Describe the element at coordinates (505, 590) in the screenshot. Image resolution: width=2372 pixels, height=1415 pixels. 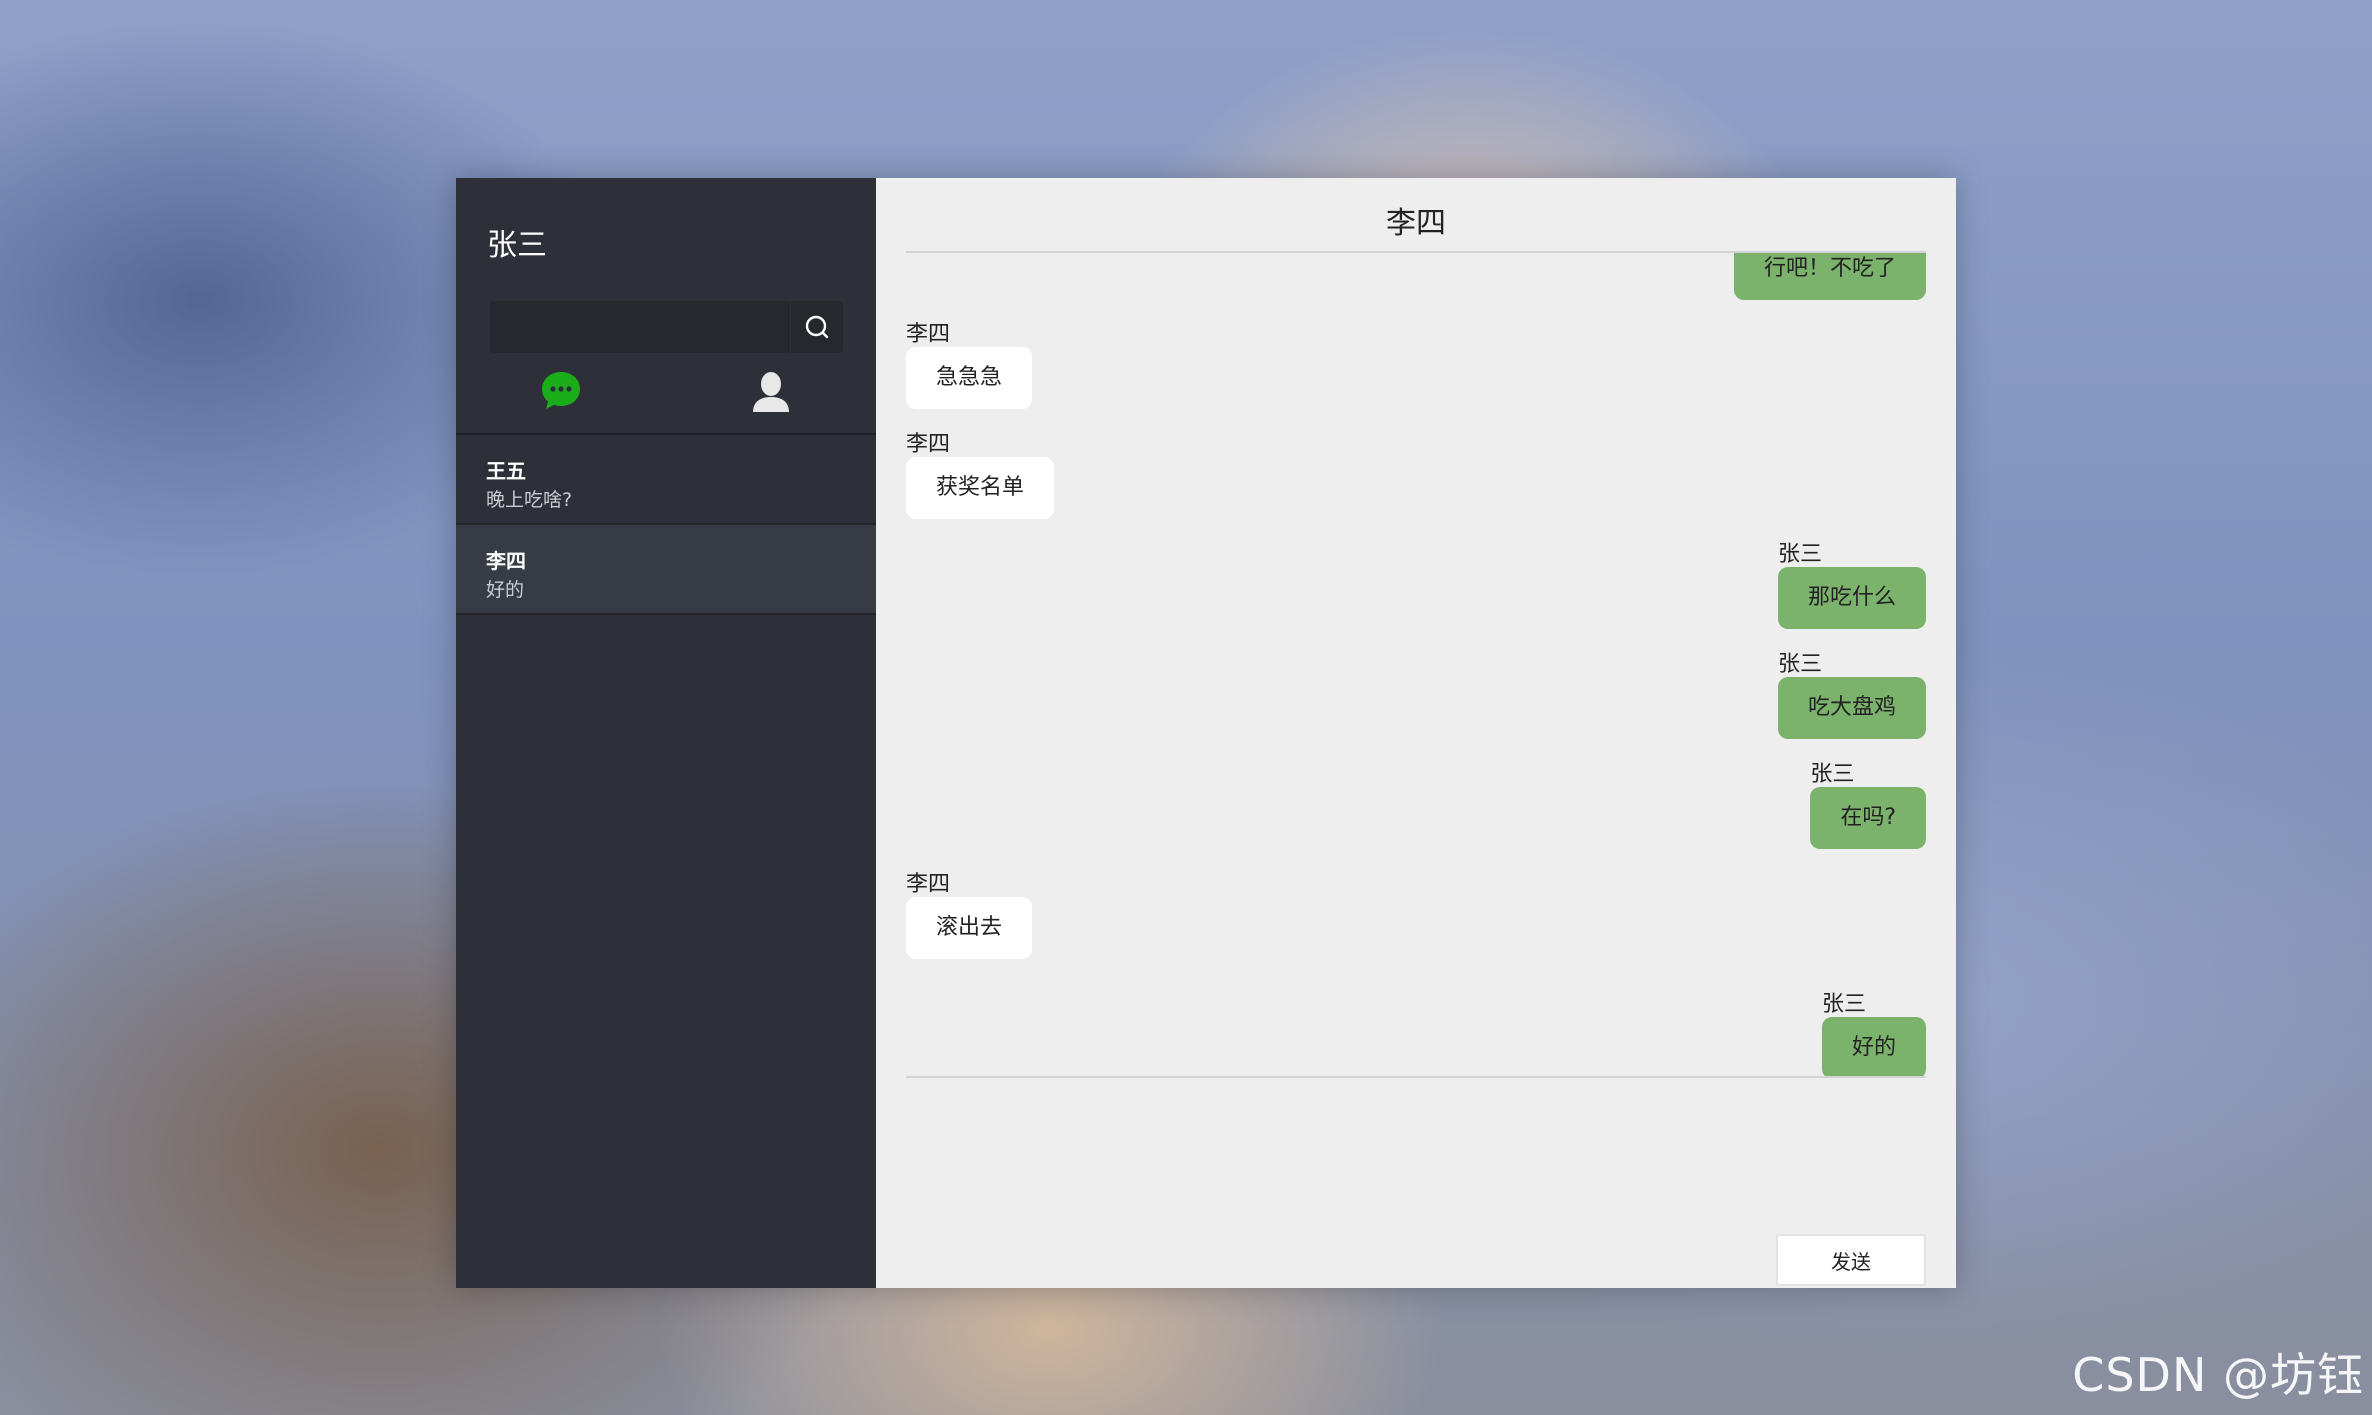
I see `conversation-preview: 好的` at that location.